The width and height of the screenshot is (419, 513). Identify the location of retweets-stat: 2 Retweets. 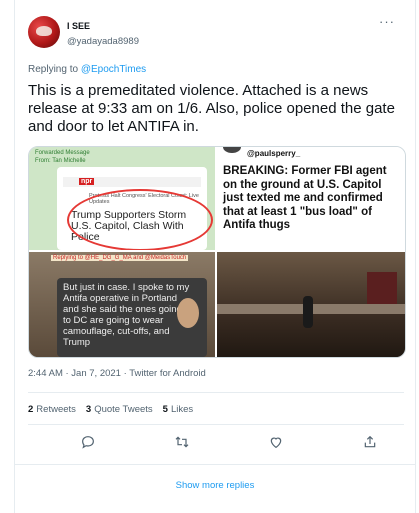
(52, 409).